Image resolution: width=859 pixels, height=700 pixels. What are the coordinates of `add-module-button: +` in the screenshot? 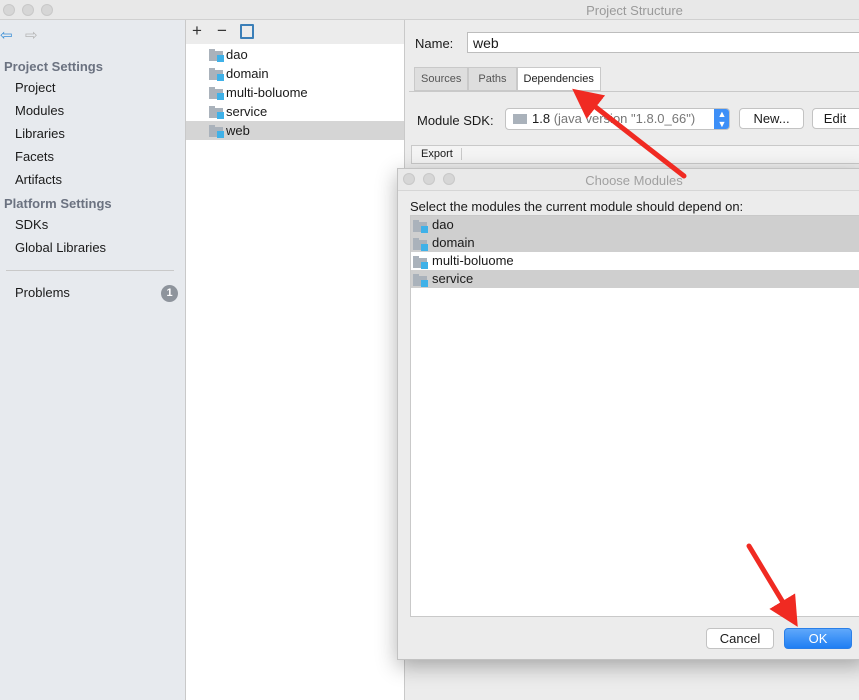 It's located at (197, 31).